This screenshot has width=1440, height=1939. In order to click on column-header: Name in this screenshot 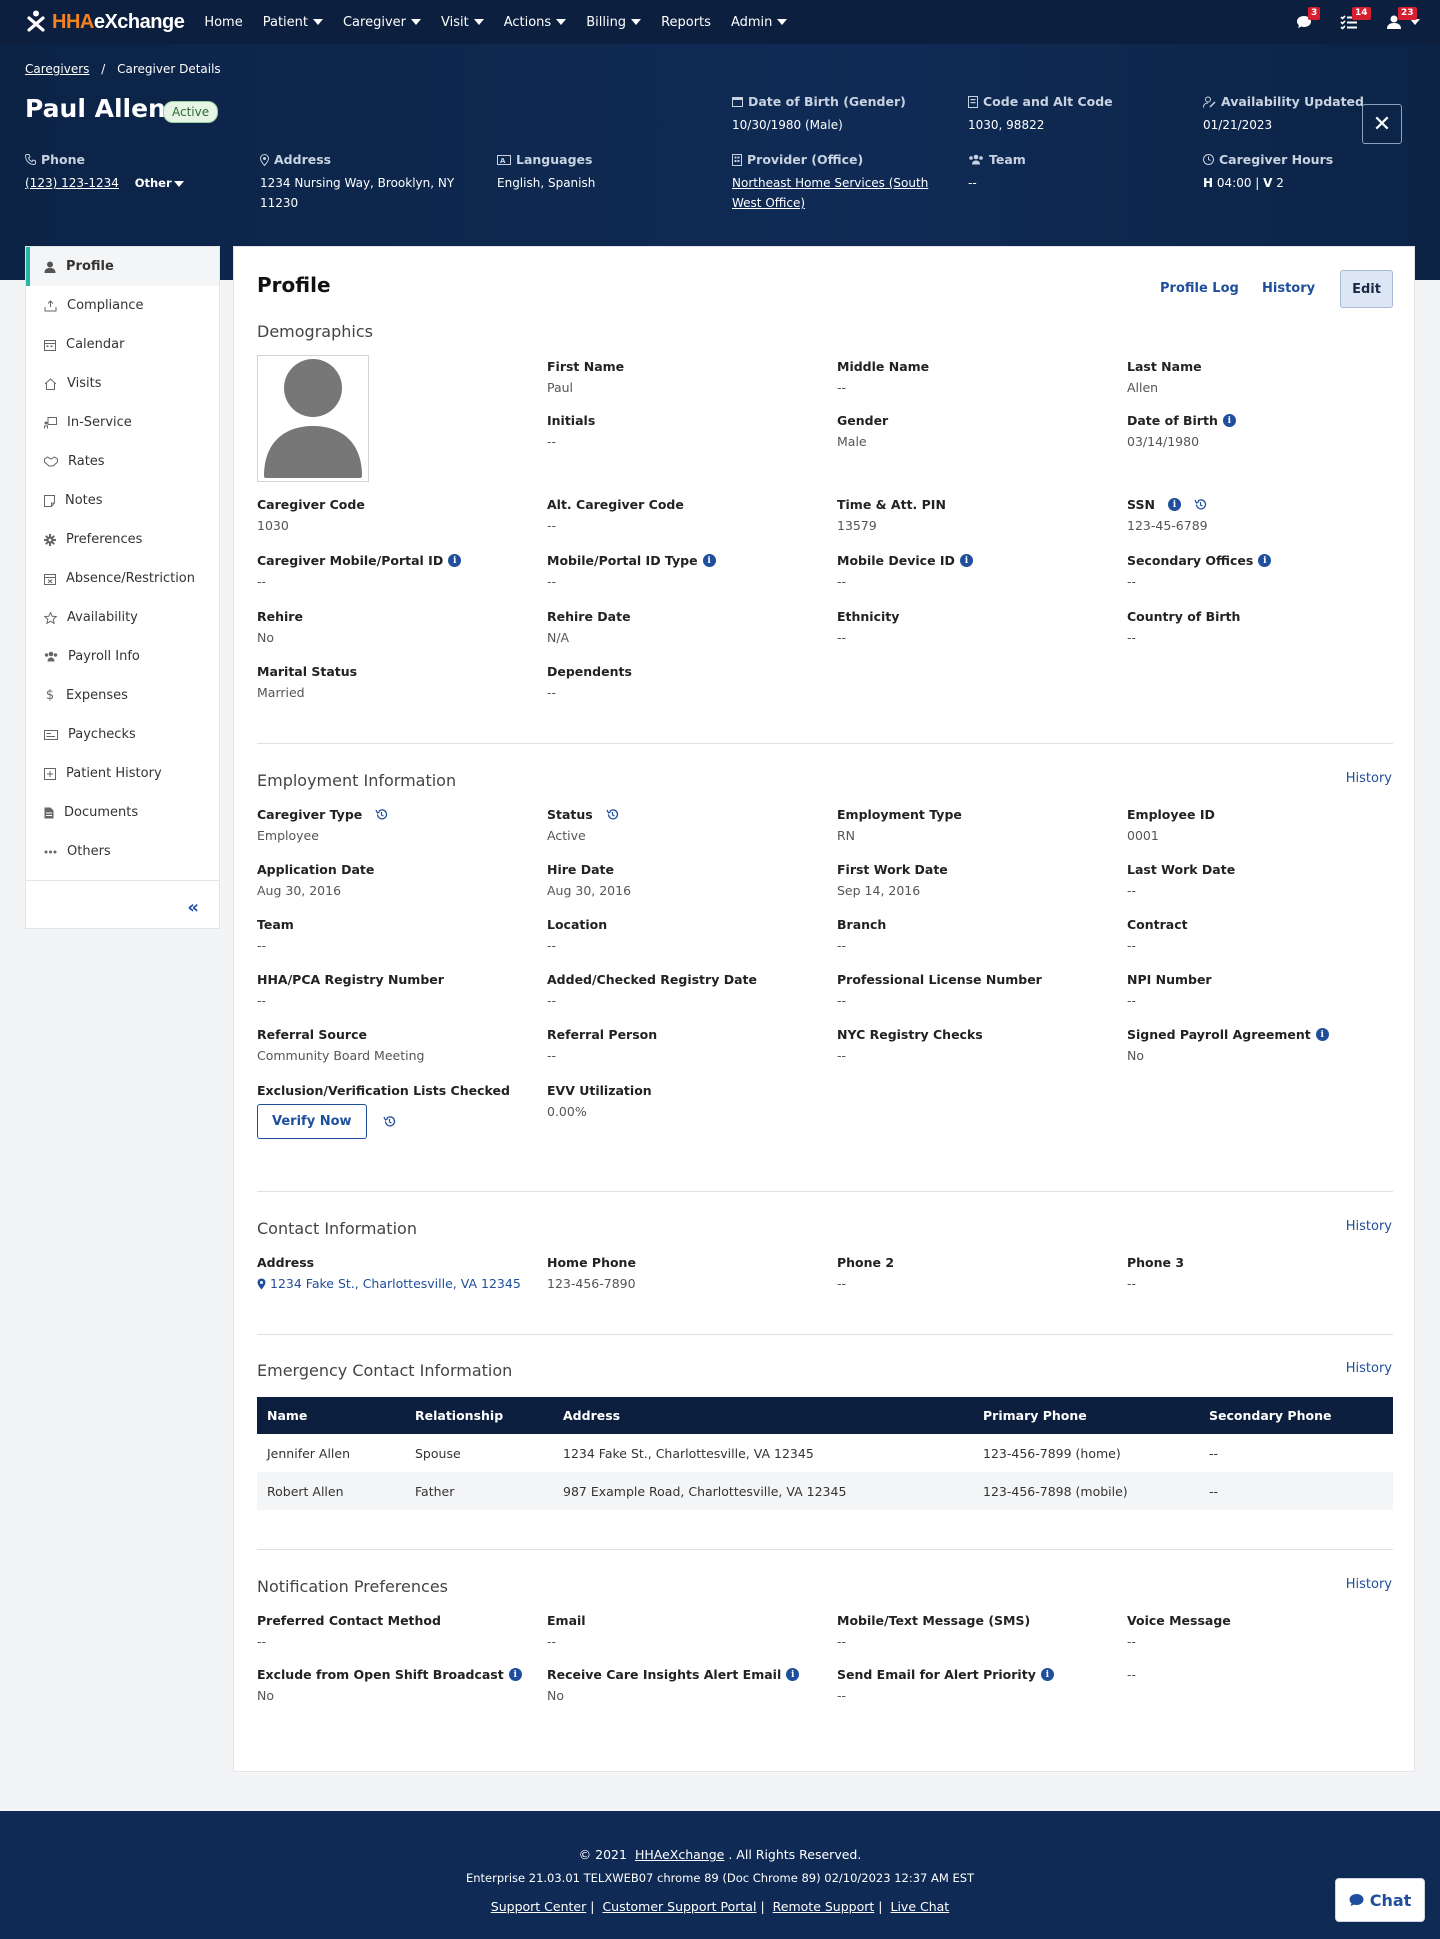, I will do `click(331, 1415)`.